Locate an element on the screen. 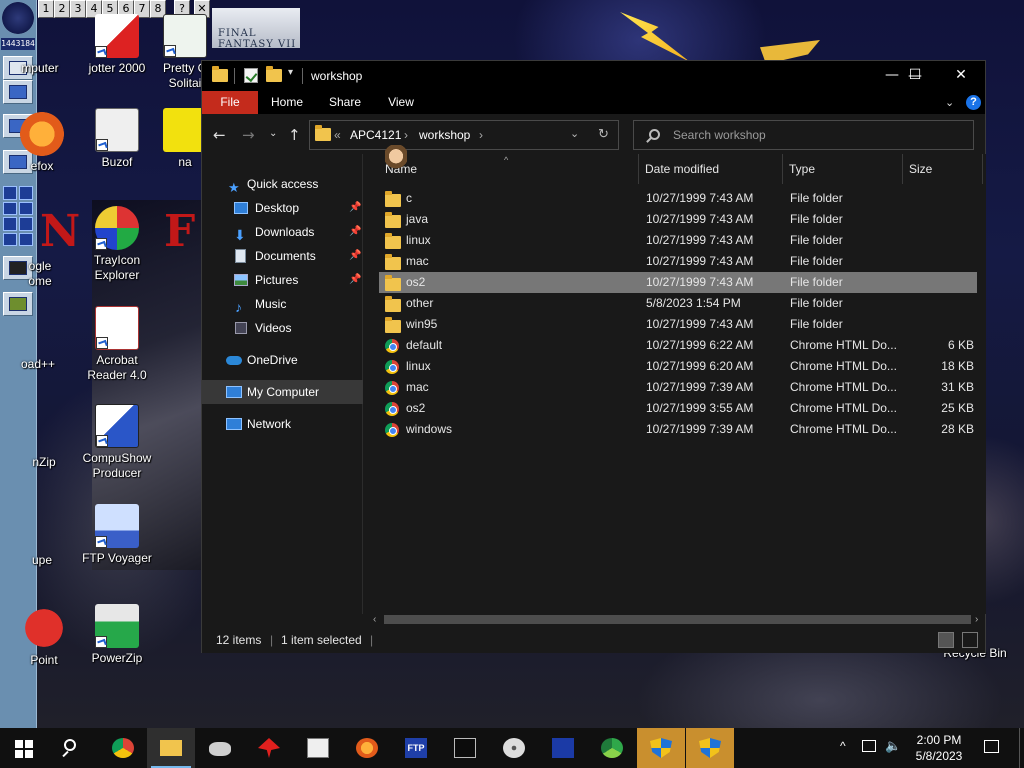 The height and width of the screenshot is (768, 1024). close-button: ✕ is located at coordinates (961, 75).